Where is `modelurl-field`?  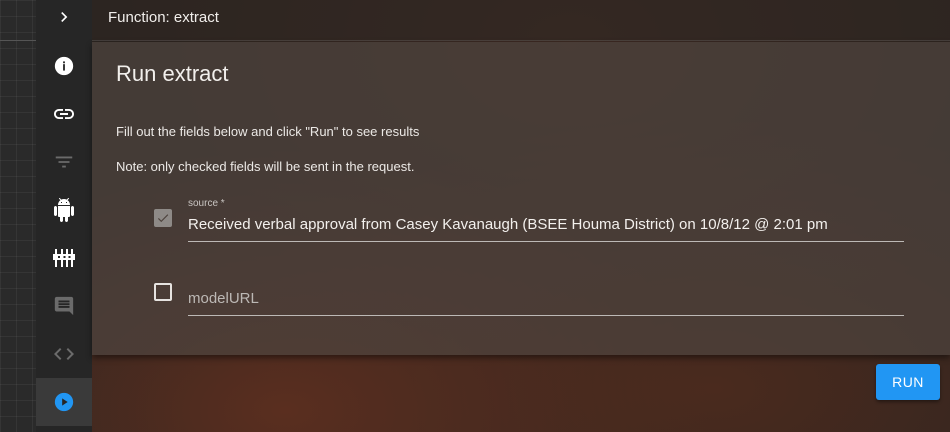
modelurl-field is located at coordinates (546, 298).